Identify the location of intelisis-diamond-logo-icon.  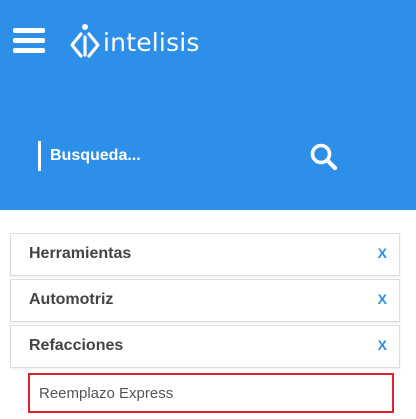
(85, 41).